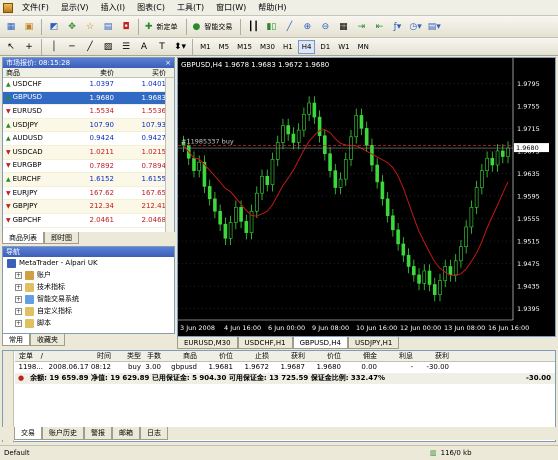  I want to click on market-watch-icon: ◩, so click(54, 27).